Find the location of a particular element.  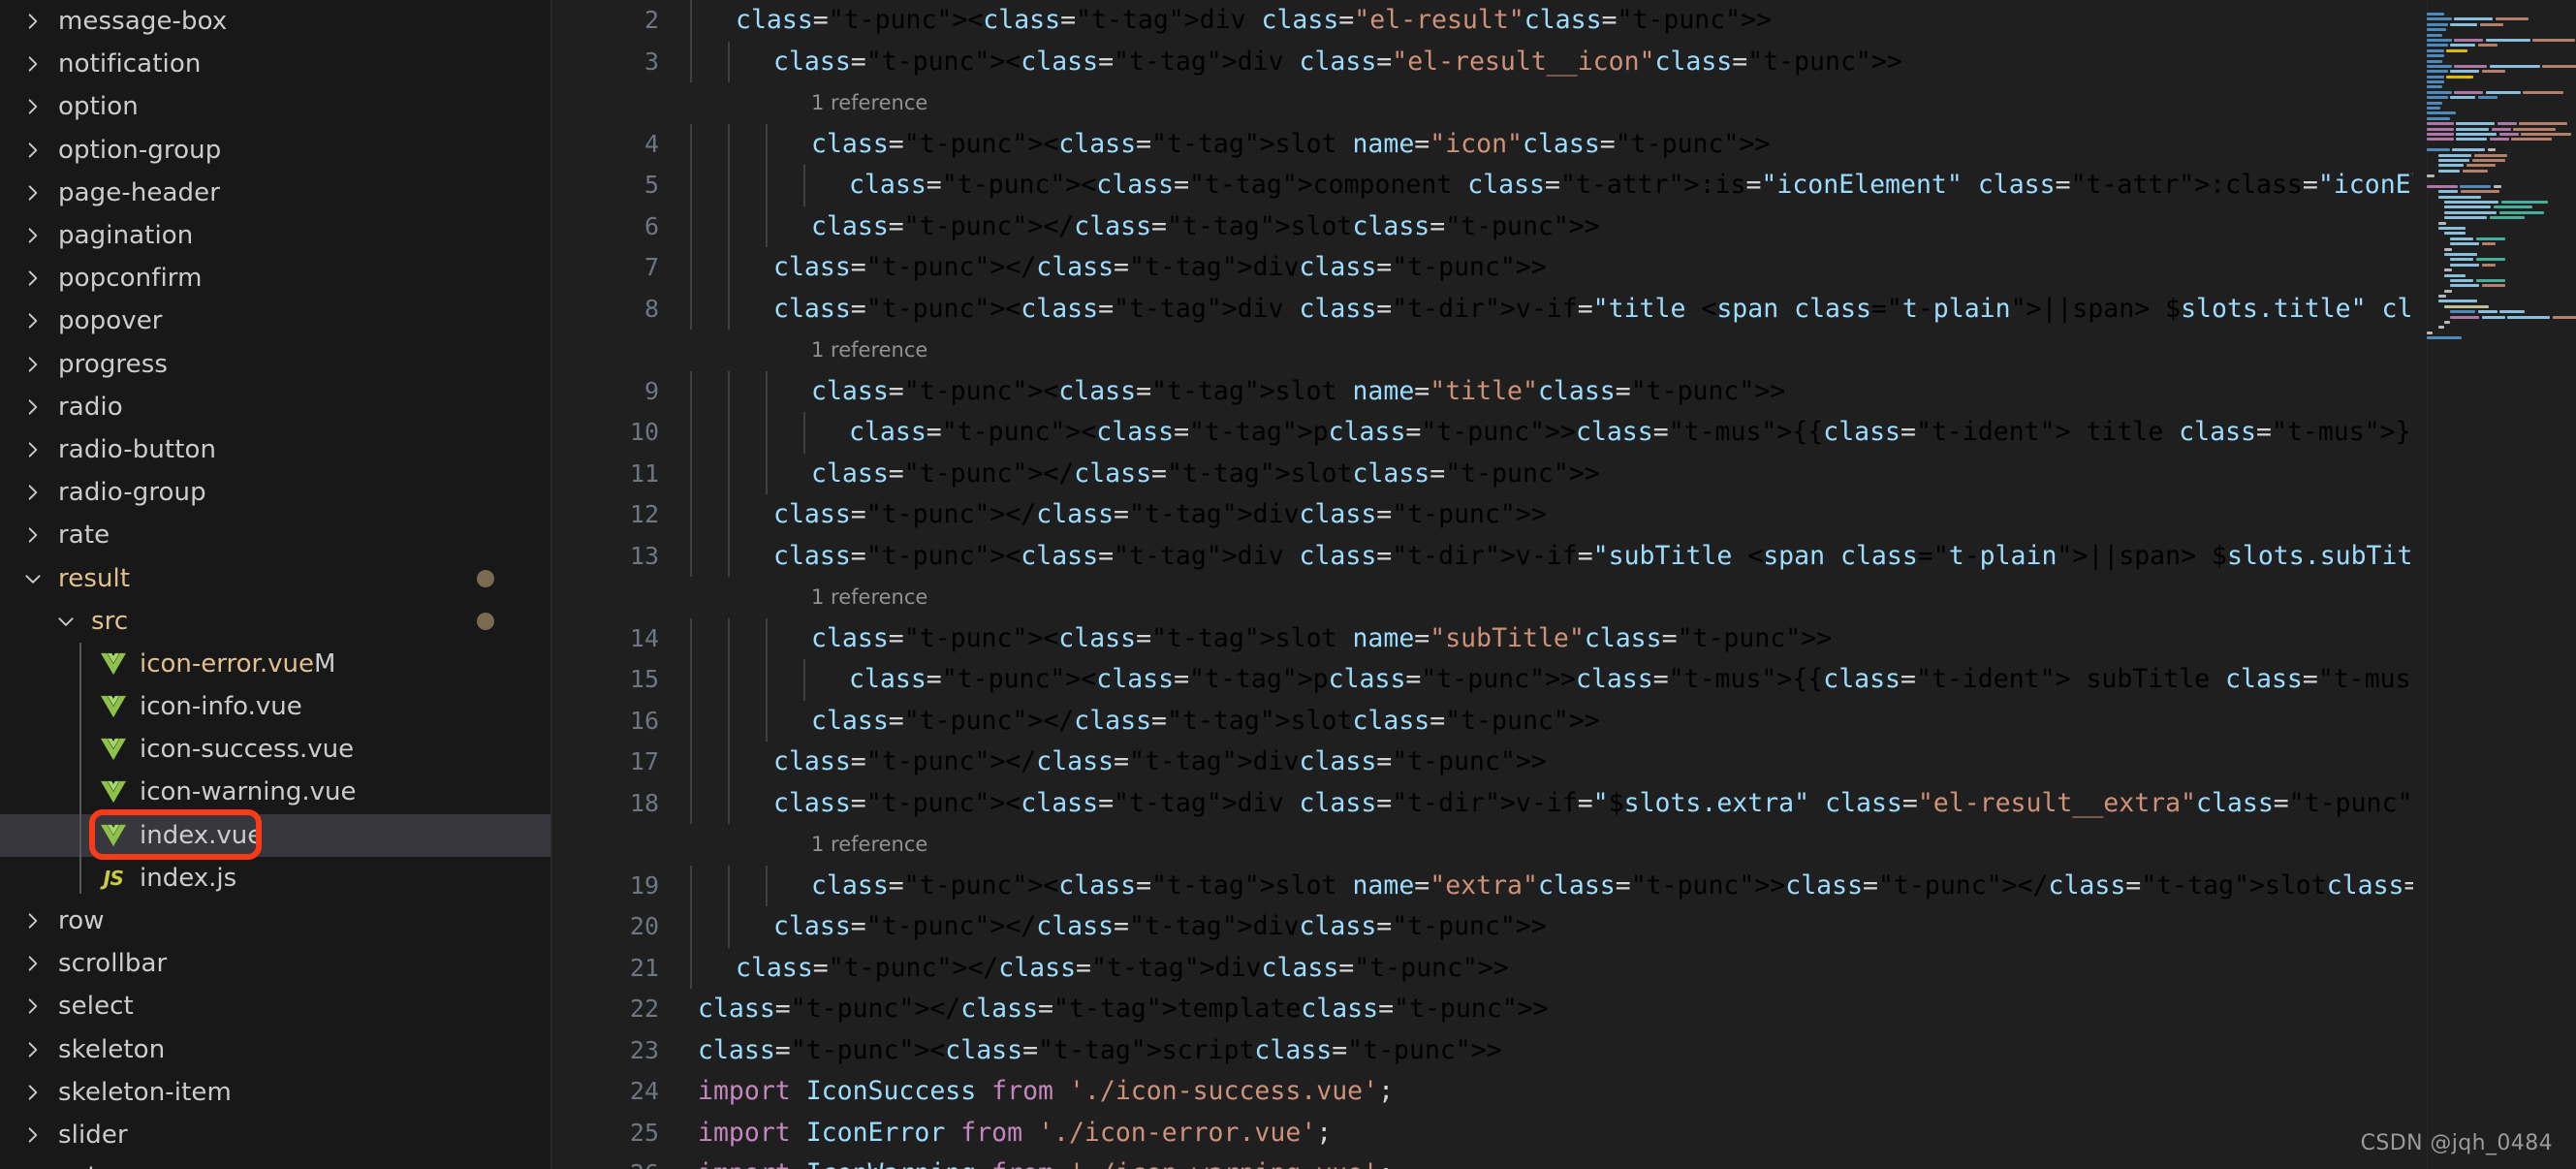

tree-folder-radio-button: radio-button is located at coordinates (276, 450).